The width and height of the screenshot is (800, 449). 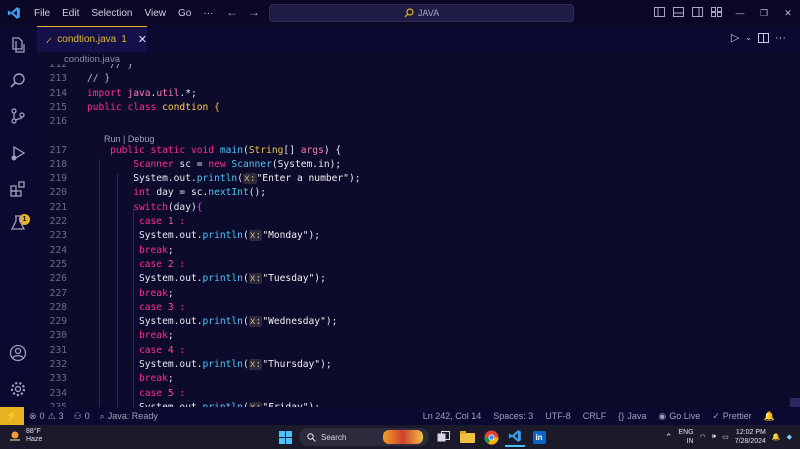 What do you see at coordinates (412, 94) in the screenshot?
I see `code-line: 214 import java.util.*;` at bounding box center [412, 94].